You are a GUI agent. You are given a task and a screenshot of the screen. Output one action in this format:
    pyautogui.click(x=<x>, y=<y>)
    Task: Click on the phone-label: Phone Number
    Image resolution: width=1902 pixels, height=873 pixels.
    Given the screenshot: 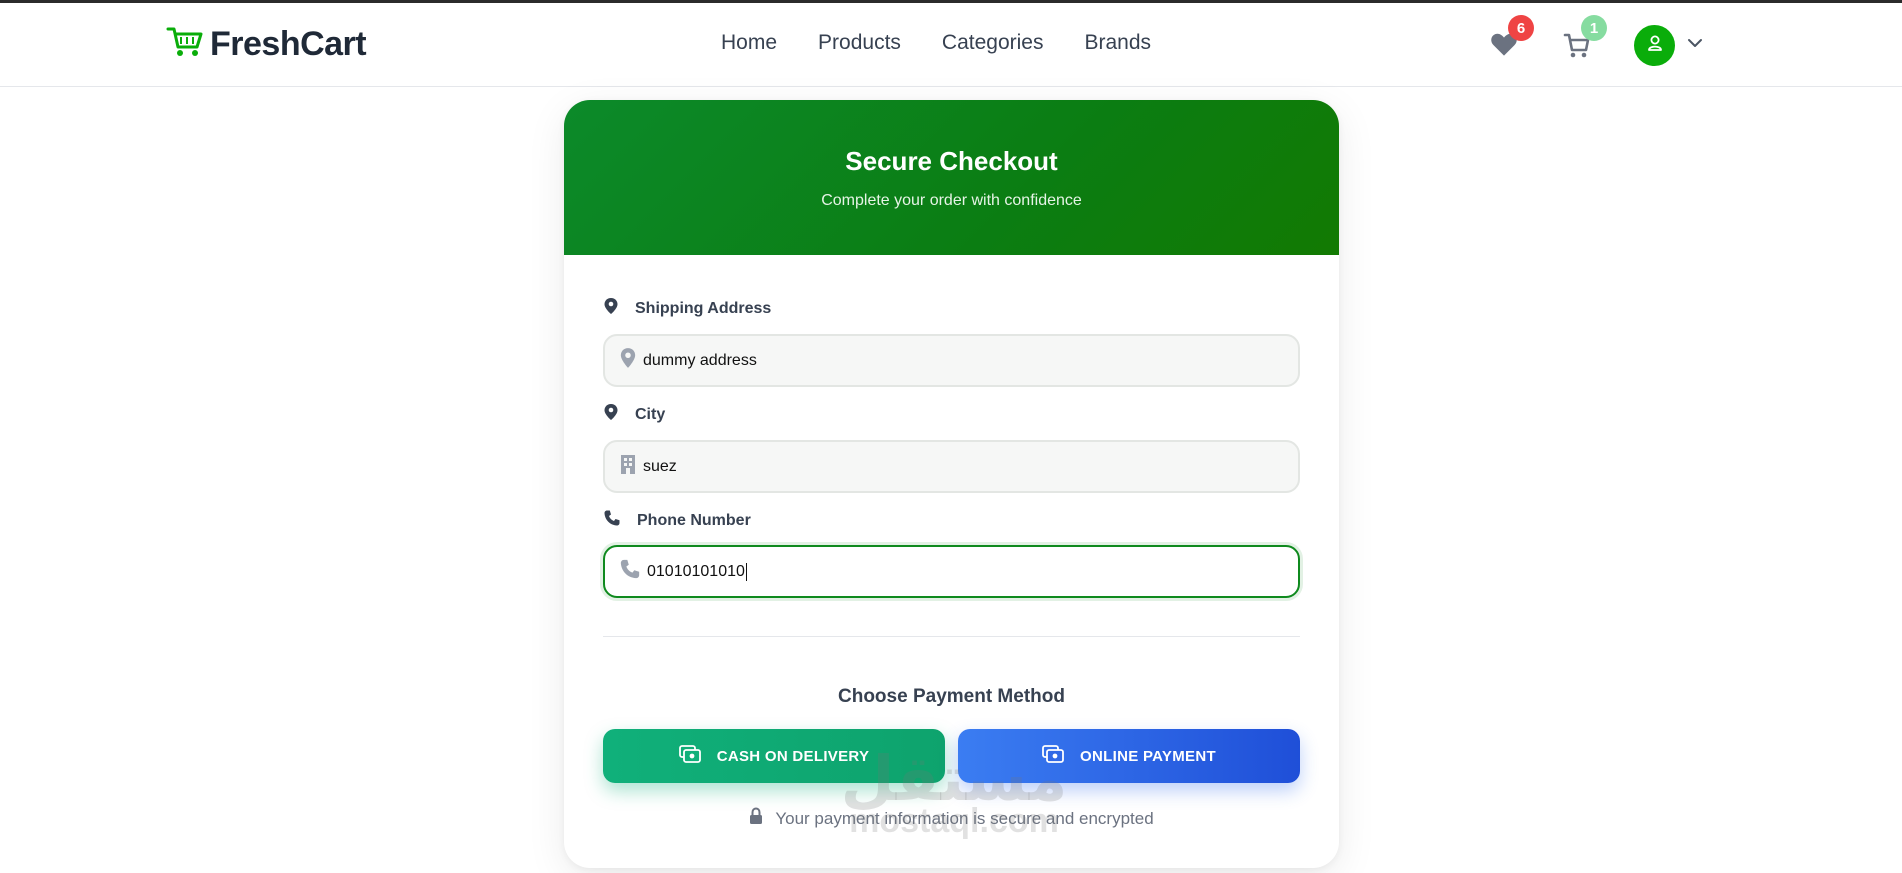 What is the action you would take?
    pyautogui.click(x=677, y=520)
    